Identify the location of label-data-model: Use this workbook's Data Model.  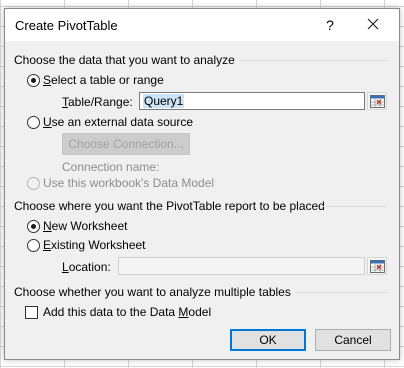
(128, 183).